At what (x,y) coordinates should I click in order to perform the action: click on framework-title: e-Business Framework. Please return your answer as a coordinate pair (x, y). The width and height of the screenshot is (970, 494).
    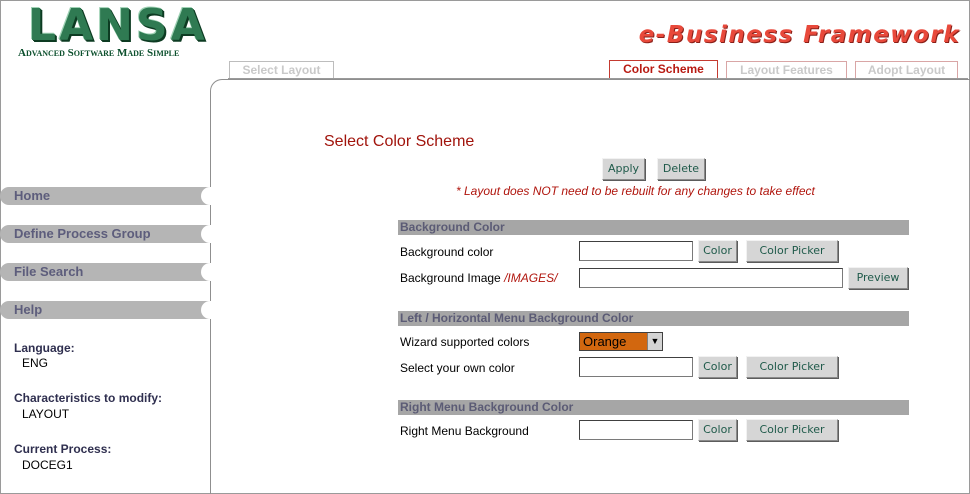
    Looking at the image, I should click on (799, 35).